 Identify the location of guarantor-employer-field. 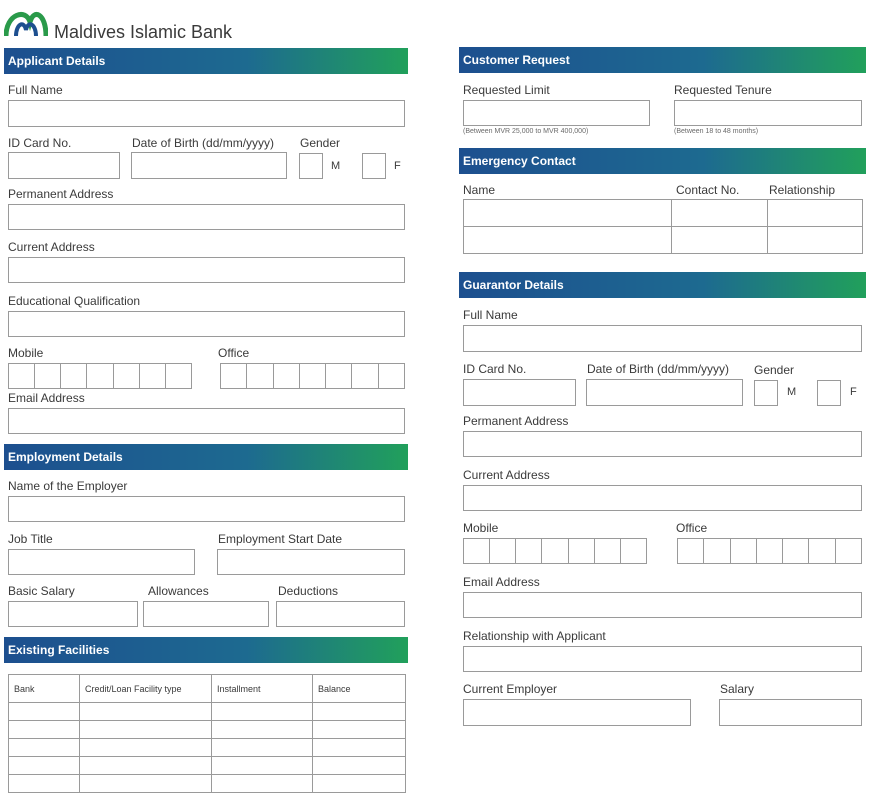
(577, 712).